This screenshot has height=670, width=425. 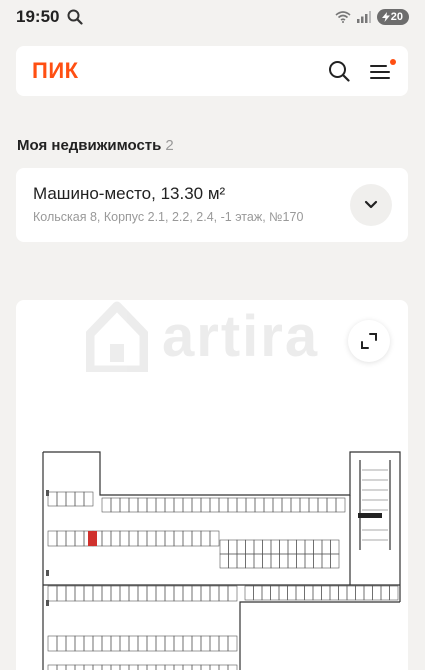 What do you see at coordinates (55, 71) in the screenshot?
I see `pik-logo: ПИК` at bounding box center [55, 71].